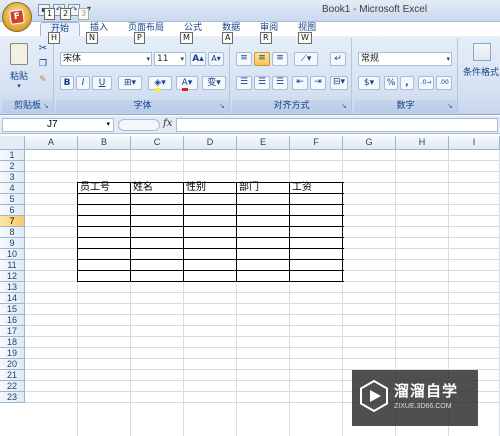 Image resolution: width=500 pixels, height=436 pixels. I want to click on align-center-button: ☰, so click(262, 83).